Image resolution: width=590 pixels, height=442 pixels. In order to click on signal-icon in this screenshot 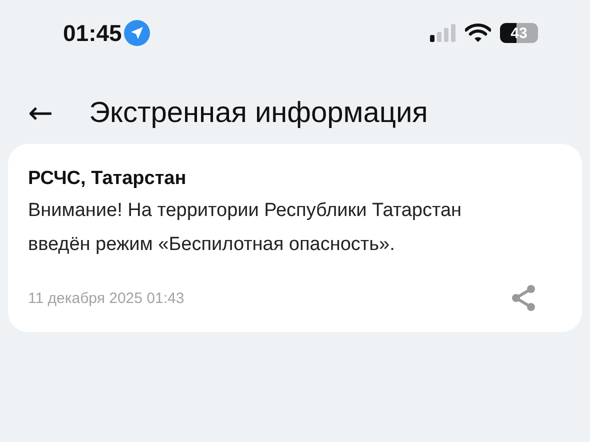, I will do `click(443, 33)`.